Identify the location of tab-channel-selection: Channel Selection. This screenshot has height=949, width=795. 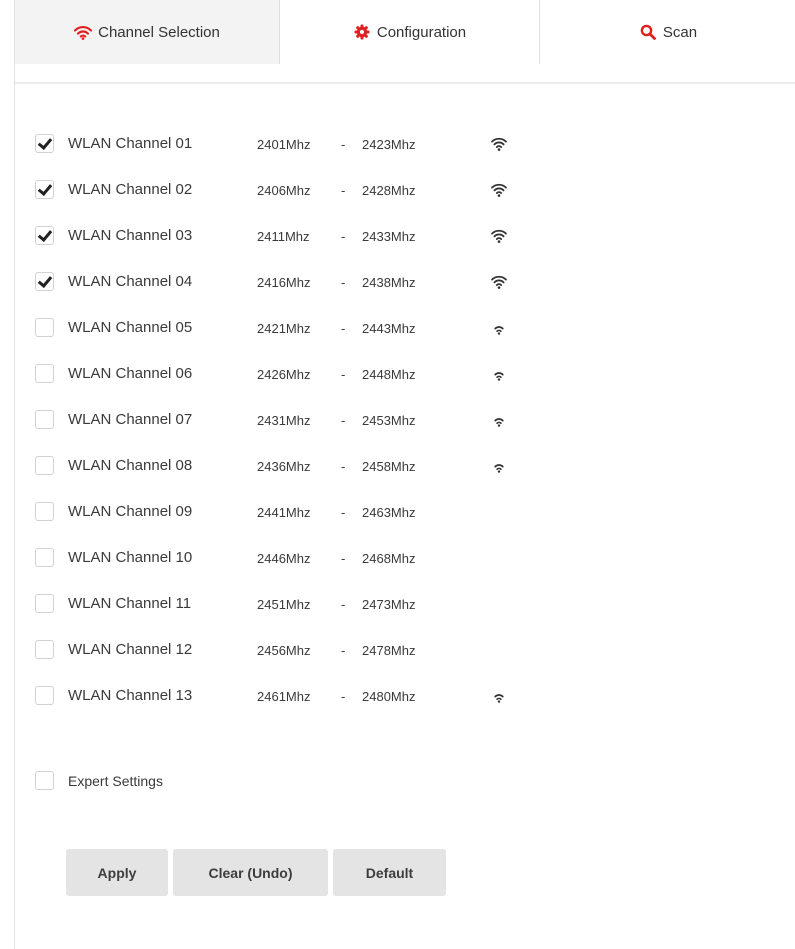
(147, 38).